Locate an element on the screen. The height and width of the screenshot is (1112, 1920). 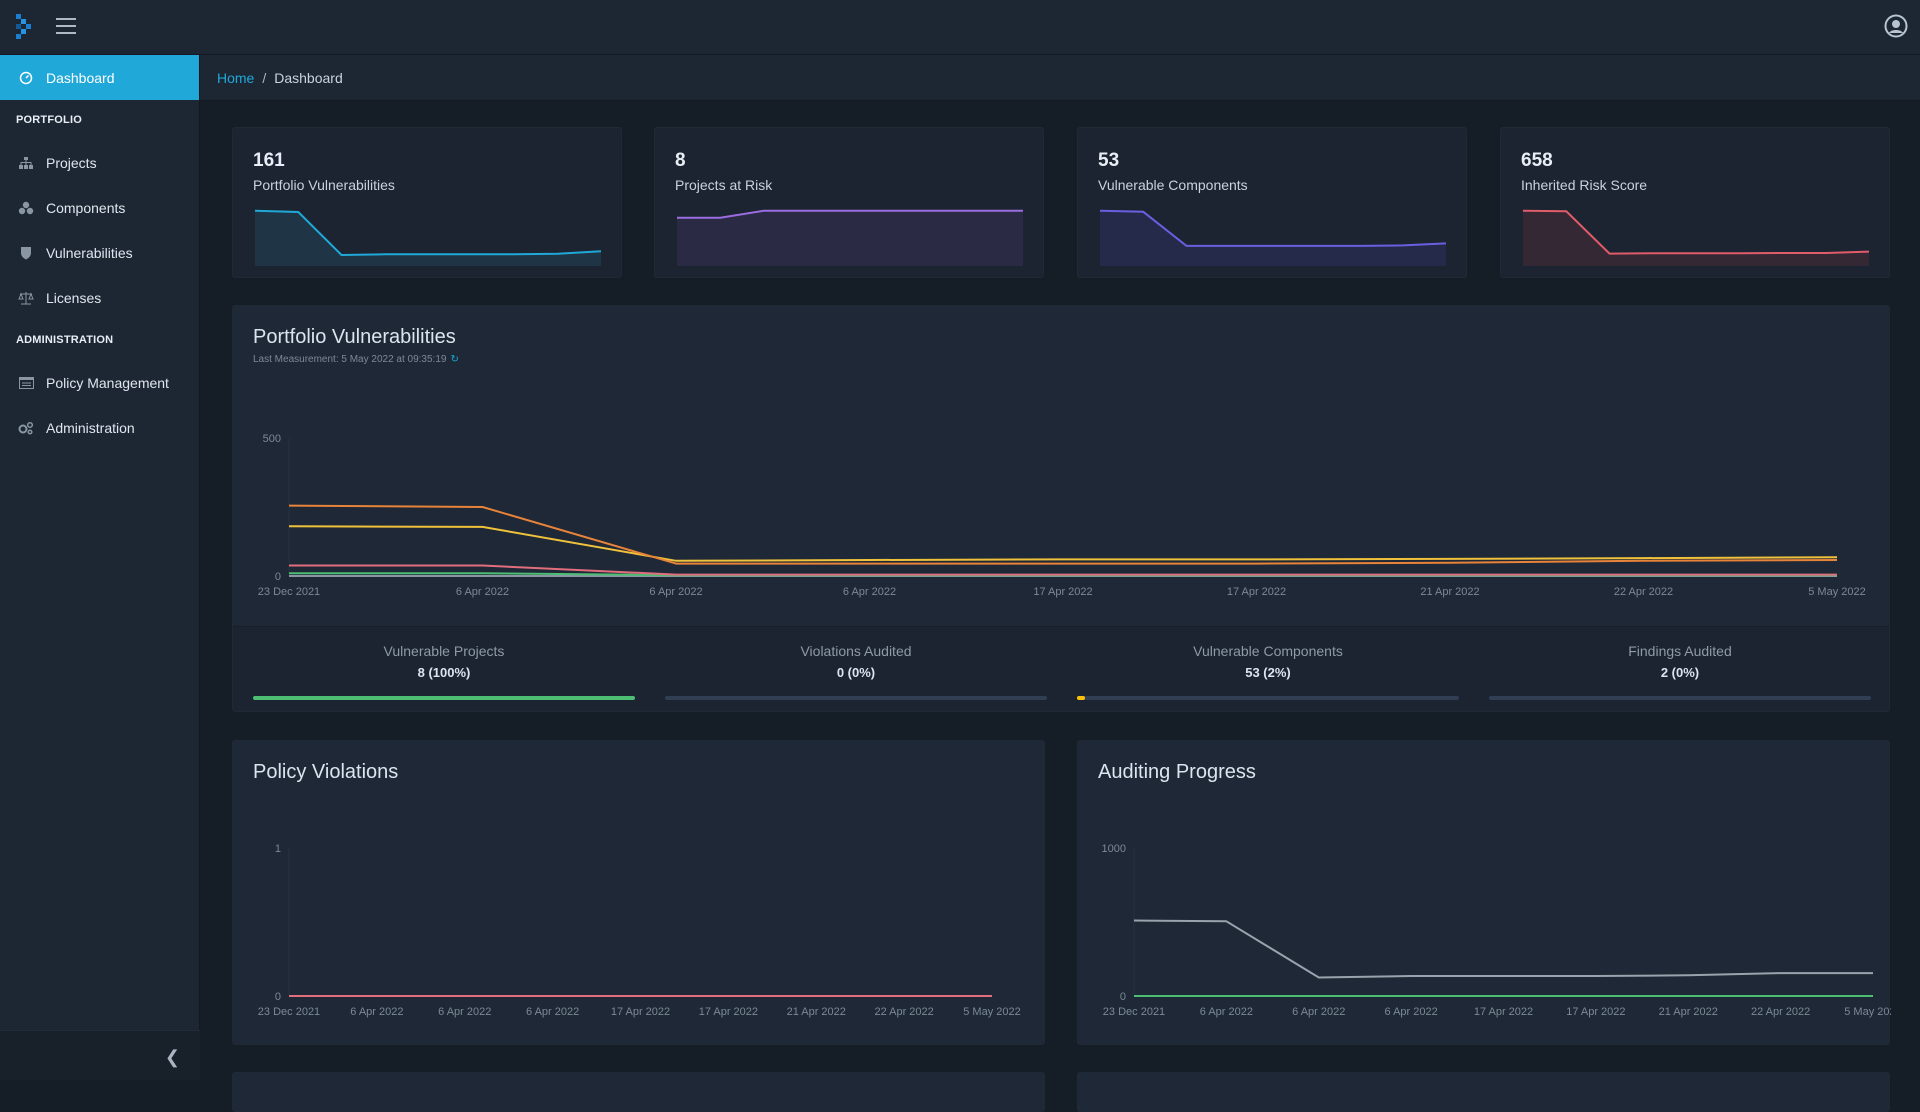
breadcrumb-home-link: Home is located at coordinates (235, 78).